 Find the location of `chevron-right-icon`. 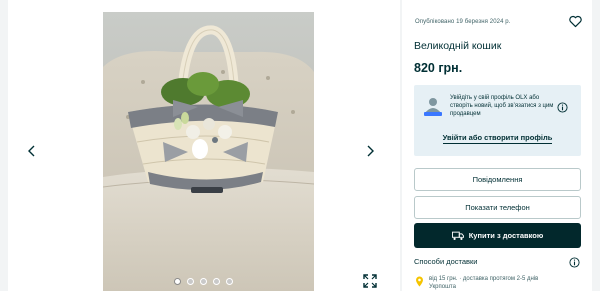

chevron-right-icon is located at coordinates (370, 151).